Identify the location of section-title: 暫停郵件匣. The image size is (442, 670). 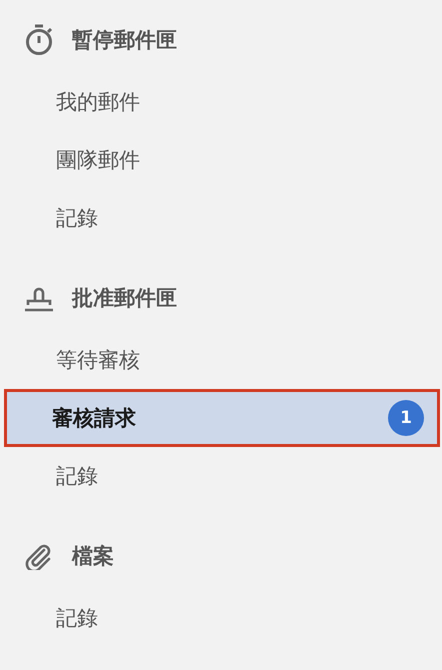
(124, 40).